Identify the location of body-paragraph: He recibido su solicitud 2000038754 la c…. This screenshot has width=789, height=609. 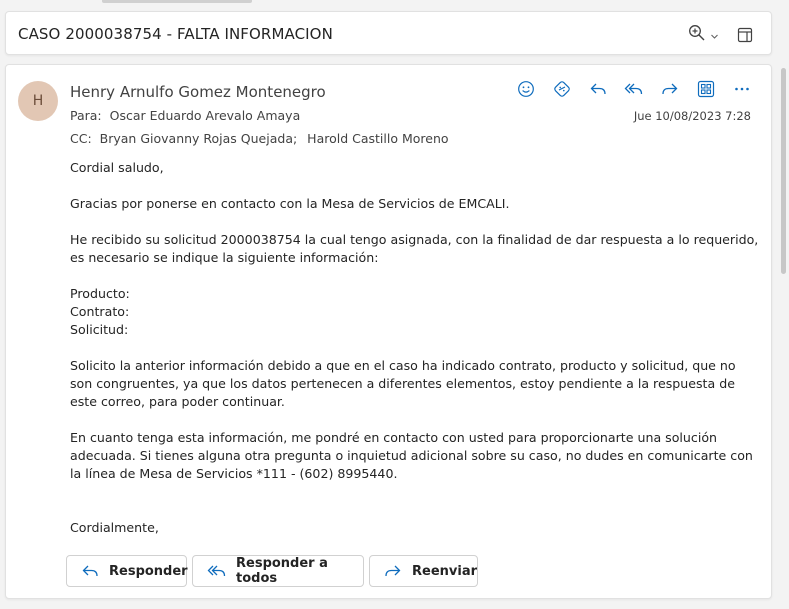
(414, 248).